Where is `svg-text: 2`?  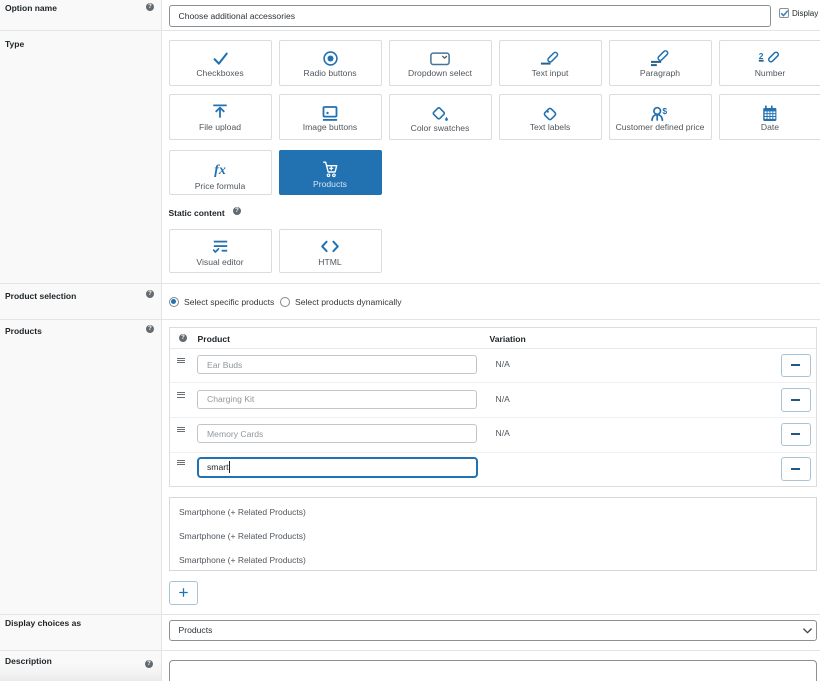
svg-text: 2 is located at coordinates (761, 56).